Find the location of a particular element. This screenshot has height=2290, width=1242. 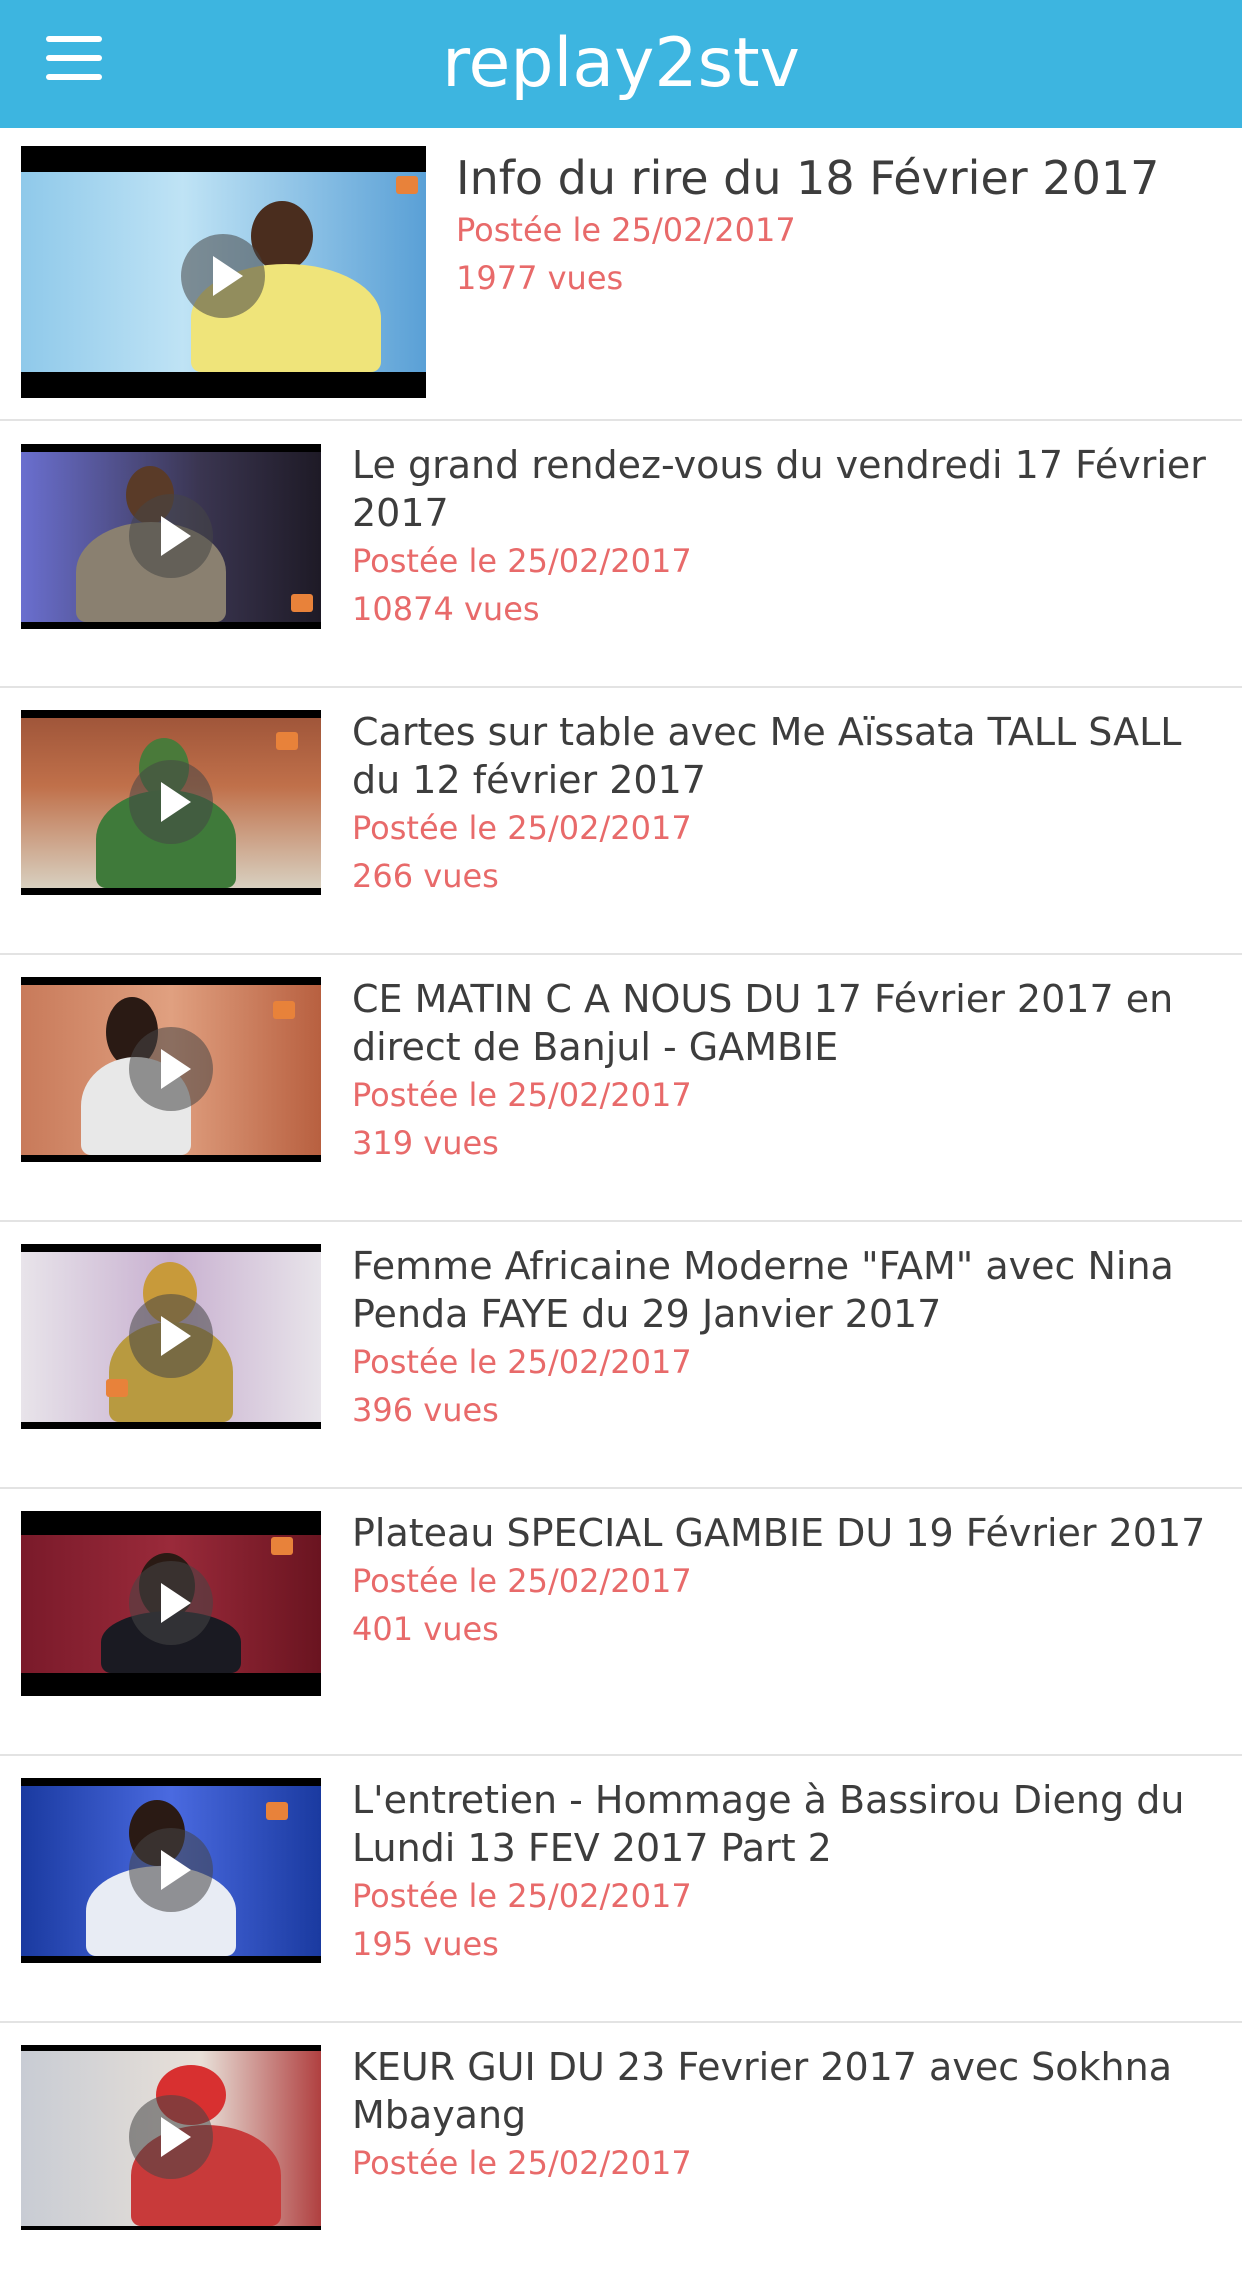

app-bar: replay2stv is located at coordinates (621, 64).